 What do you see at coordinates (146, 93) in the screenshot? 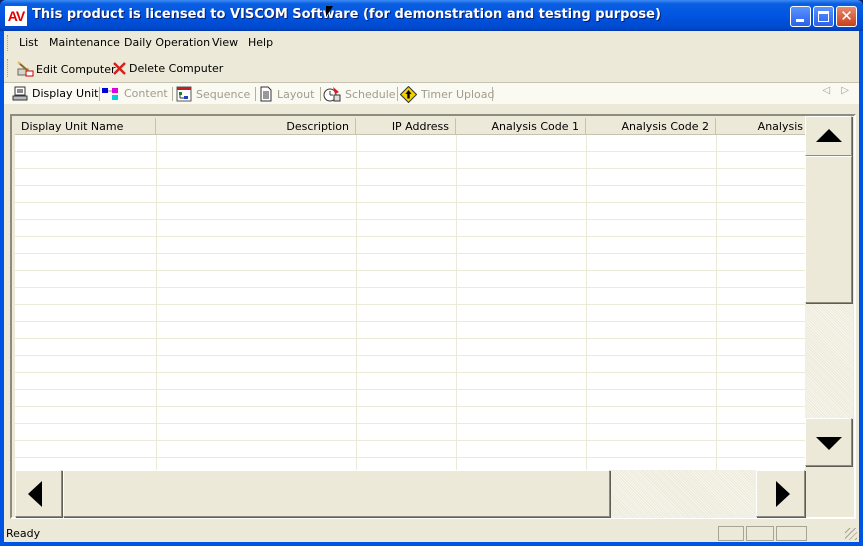
I see `tab-label: Content` at bounding box center [146, 93].